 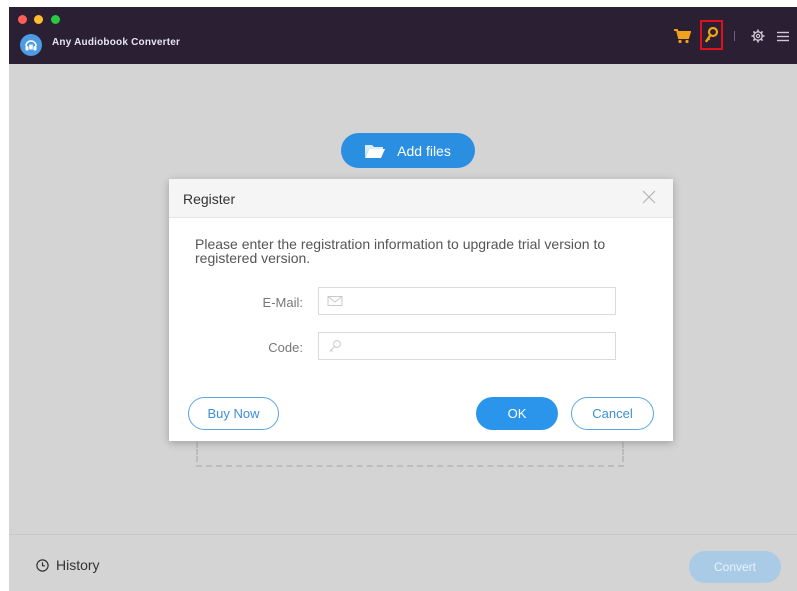 I want to click on add-files-label: Add files, so click(x=424, y=150).